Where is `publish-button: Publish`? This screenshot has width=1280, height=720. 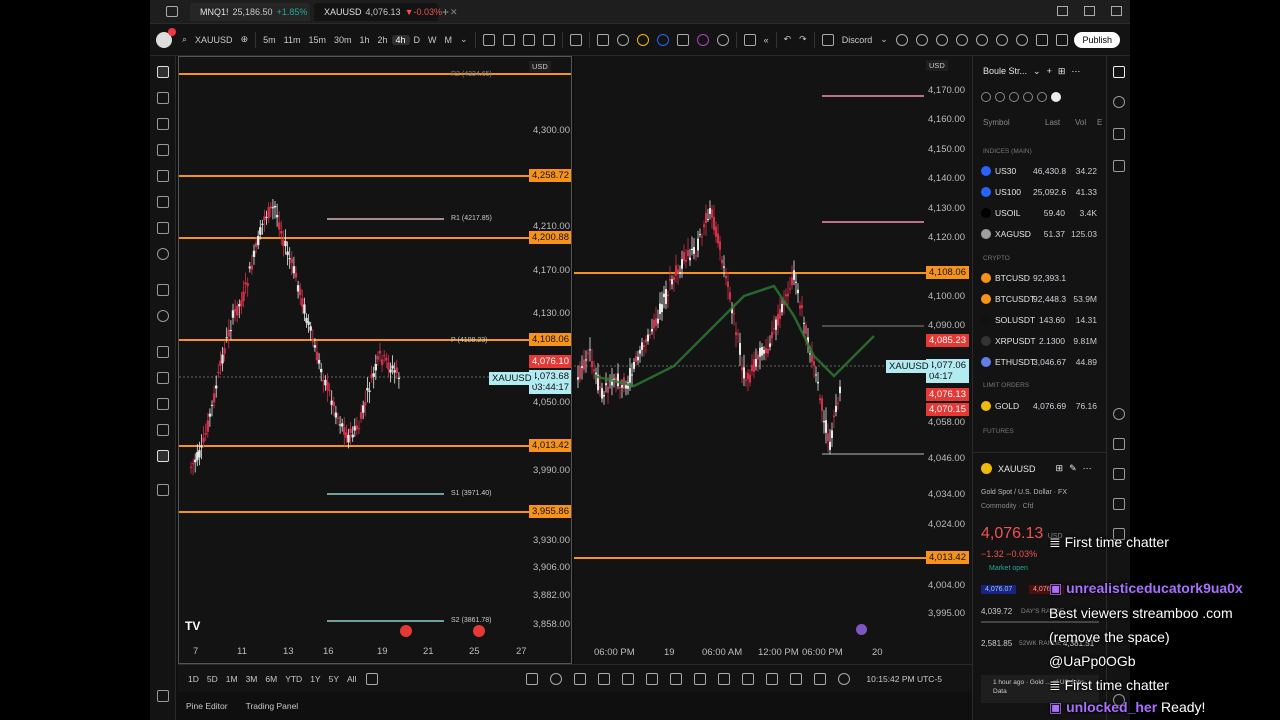 publish-button: Publish is located at coordinates (1097, 39).